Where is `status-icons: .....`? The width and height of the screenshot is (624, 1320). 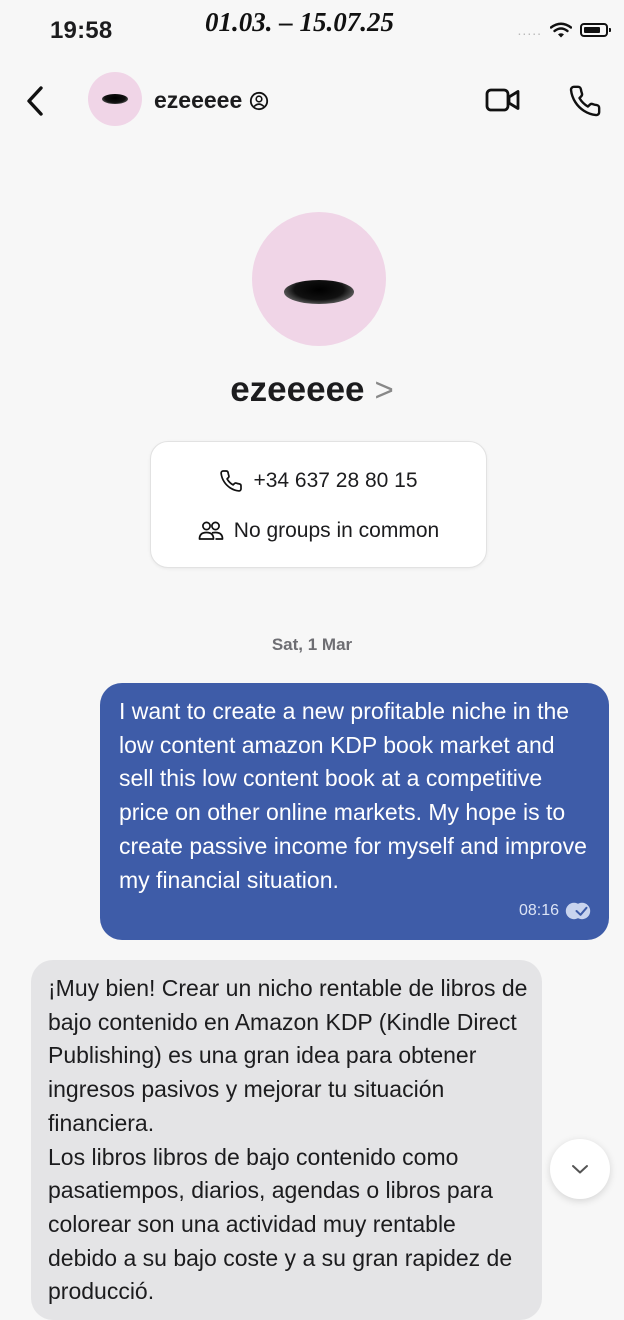
status-icons: ..... is located at coordinates (564, 30).